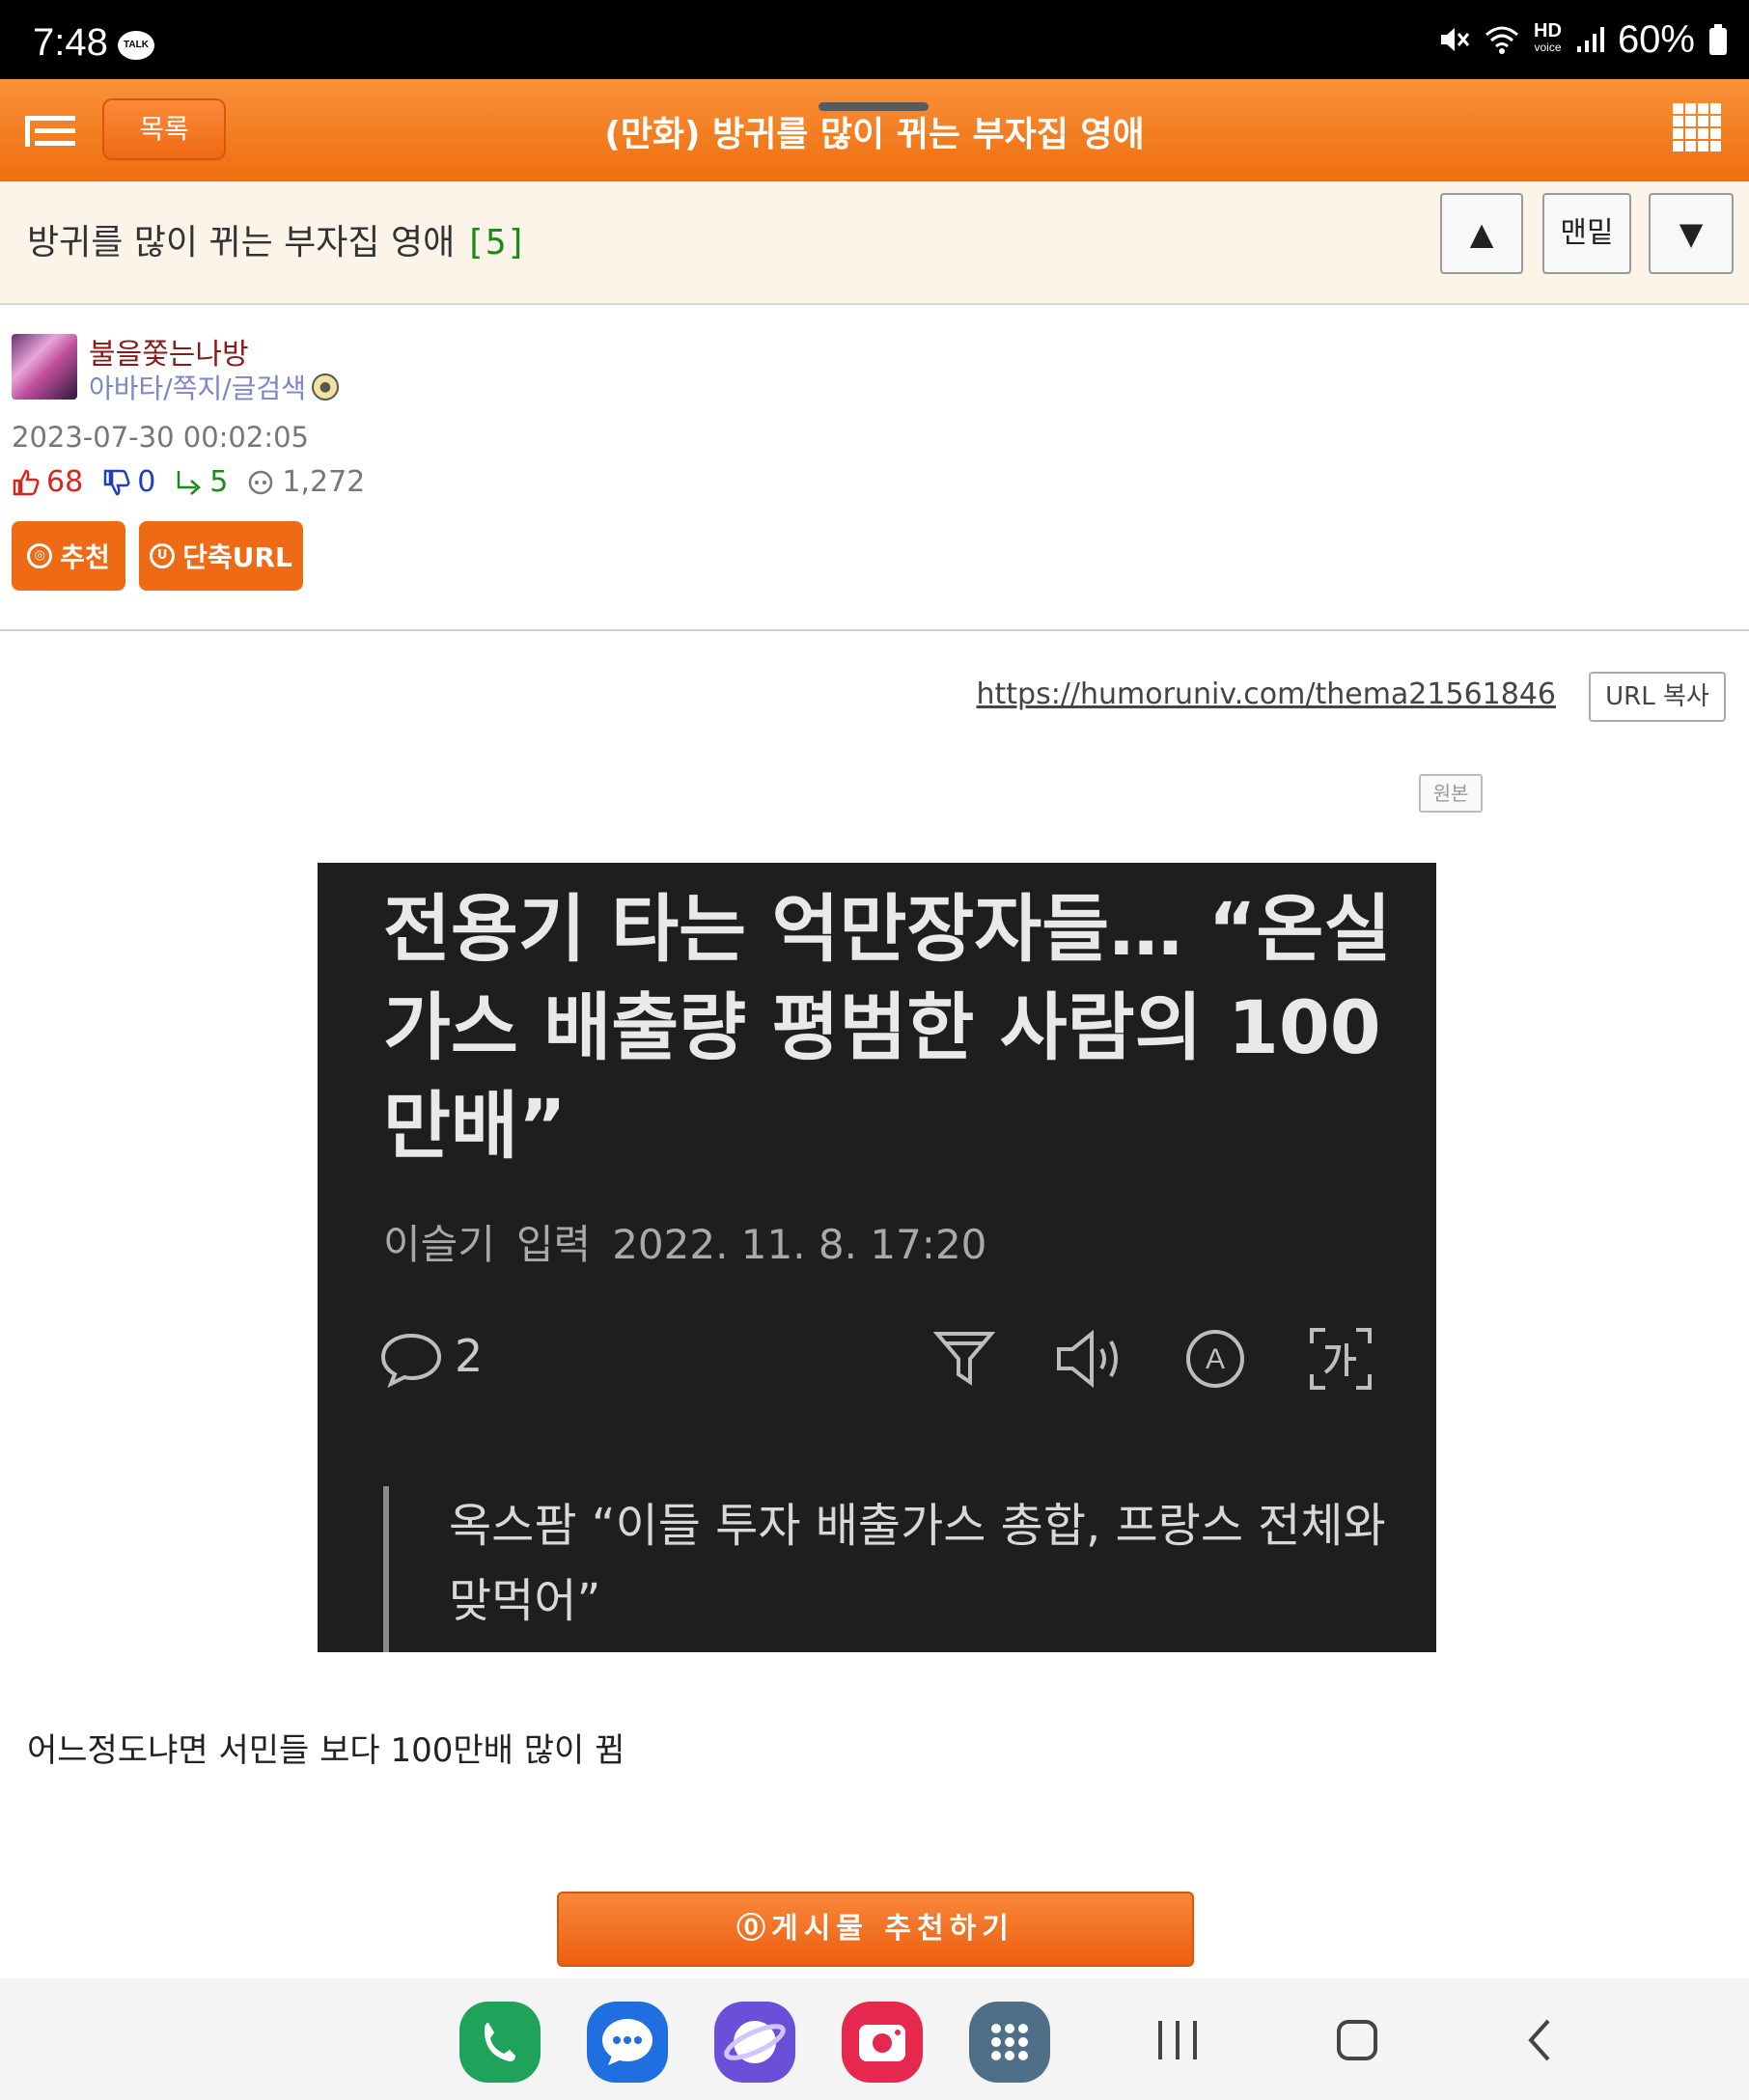 The height and width of the screenshot is (2100, 1749). Describe the element at coordinates (1357, 2040) in the screenshot. I see `home-button` at that location.